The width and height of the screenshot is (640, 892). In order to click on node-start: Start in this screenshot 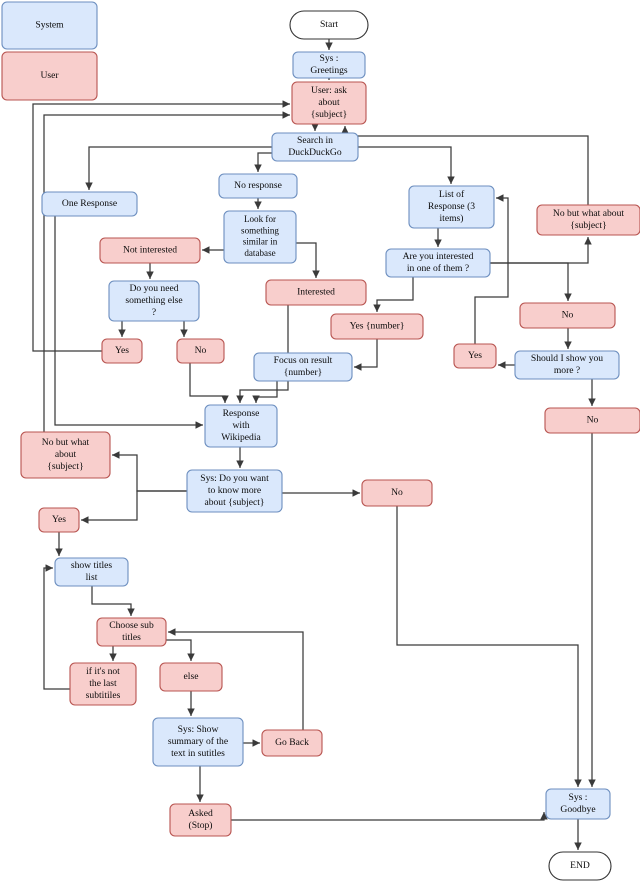, I will do `click(329, 25)`.